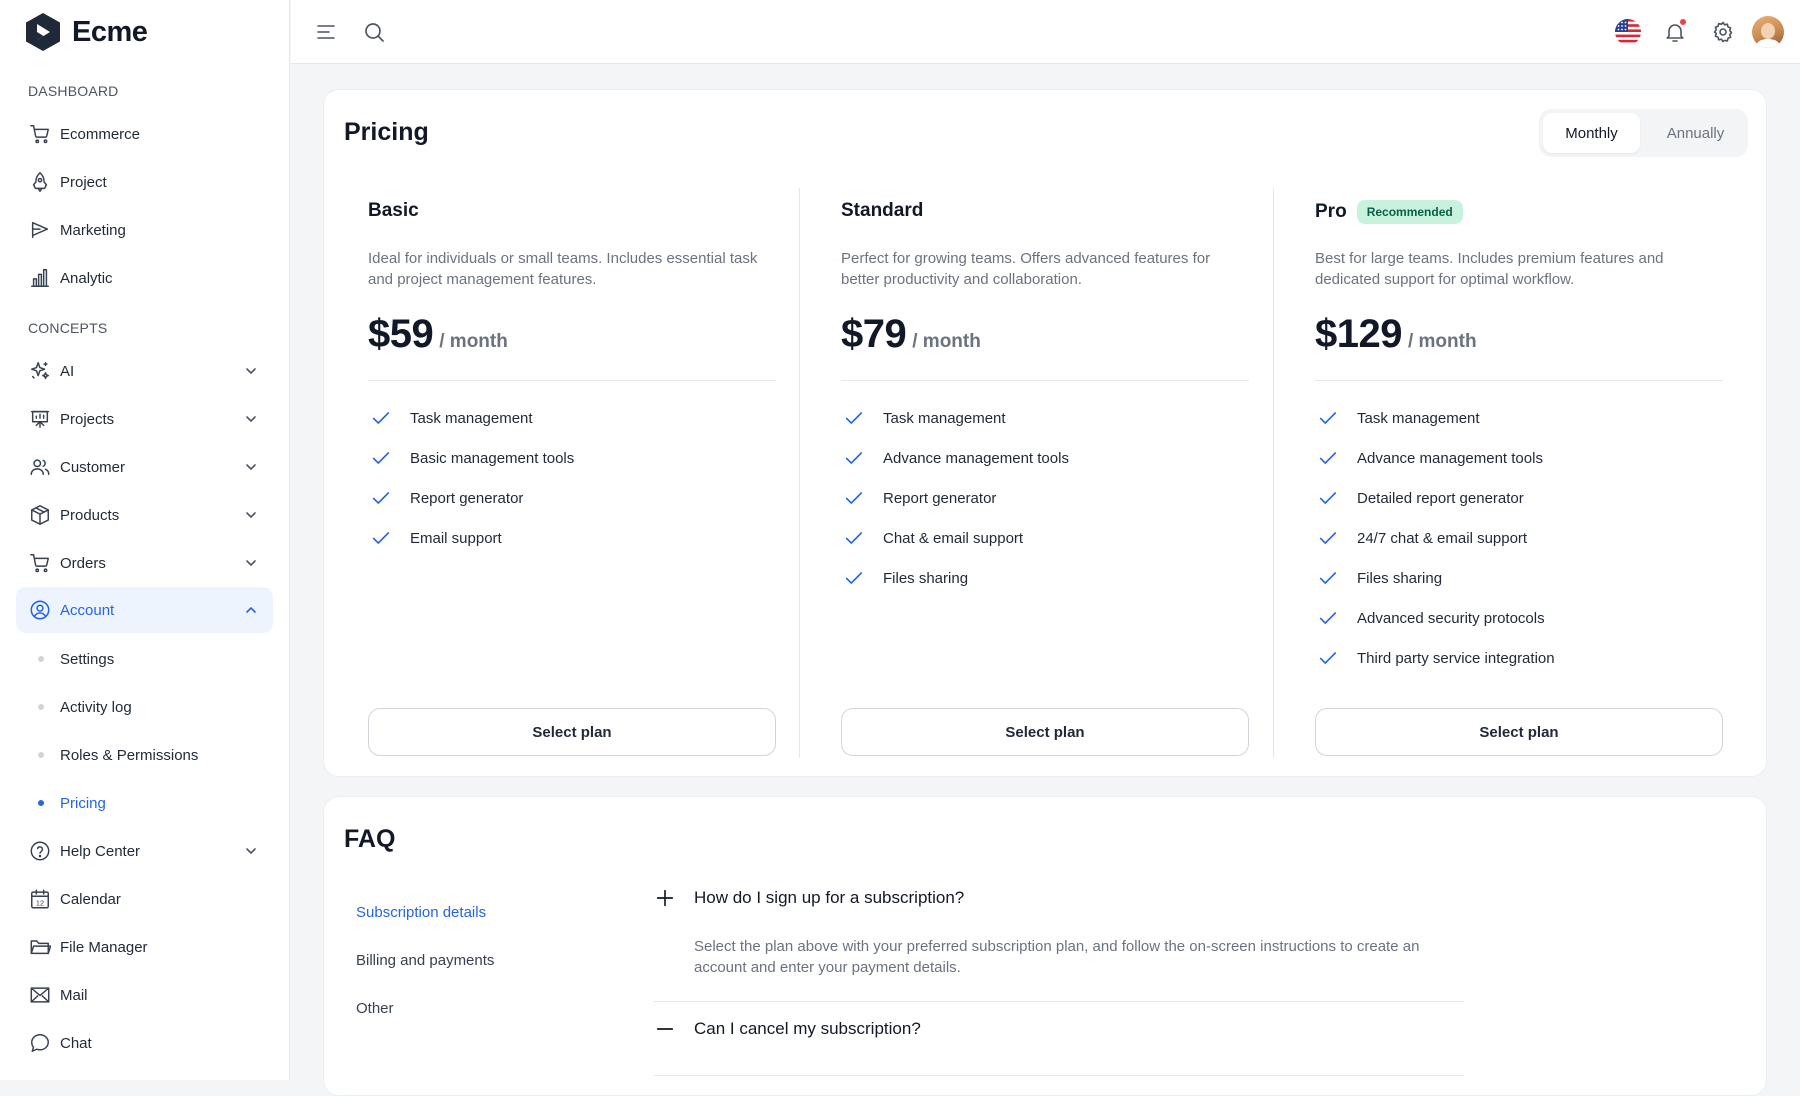 The image size is (1800, 1096). I want to click on notification-button, so click(1675, 31).